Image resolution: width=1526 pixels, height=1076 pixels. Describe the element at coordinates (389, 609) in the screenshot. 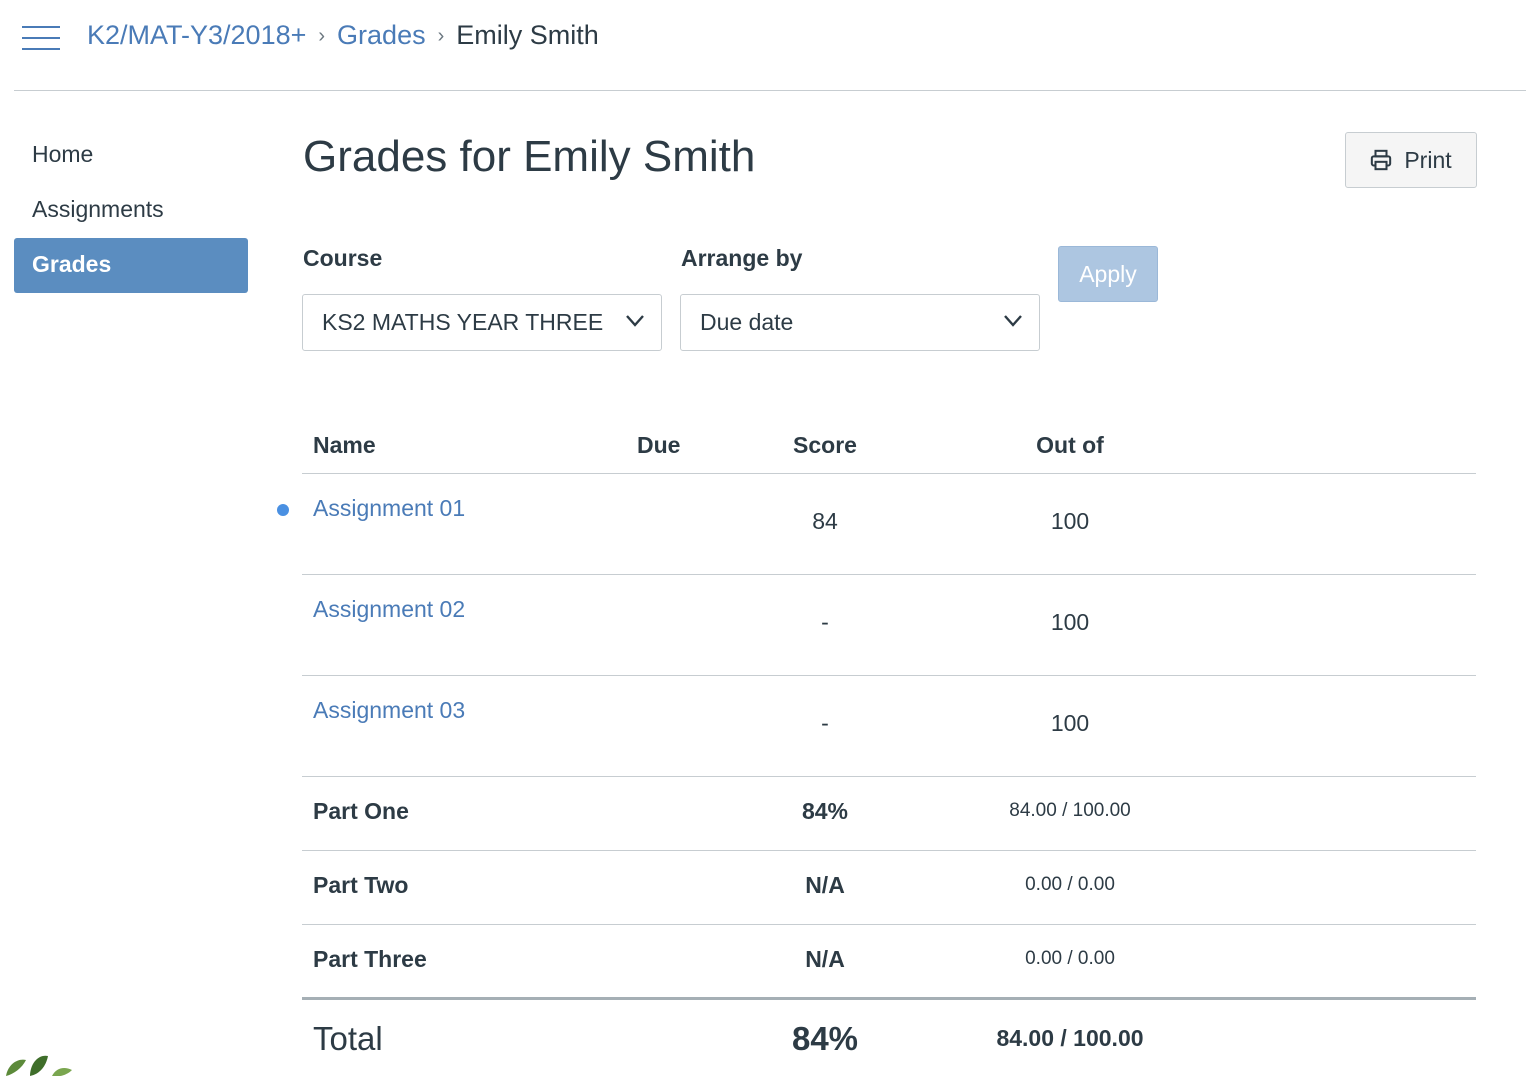

I see `assignment-link: Assignment 02` at that location.